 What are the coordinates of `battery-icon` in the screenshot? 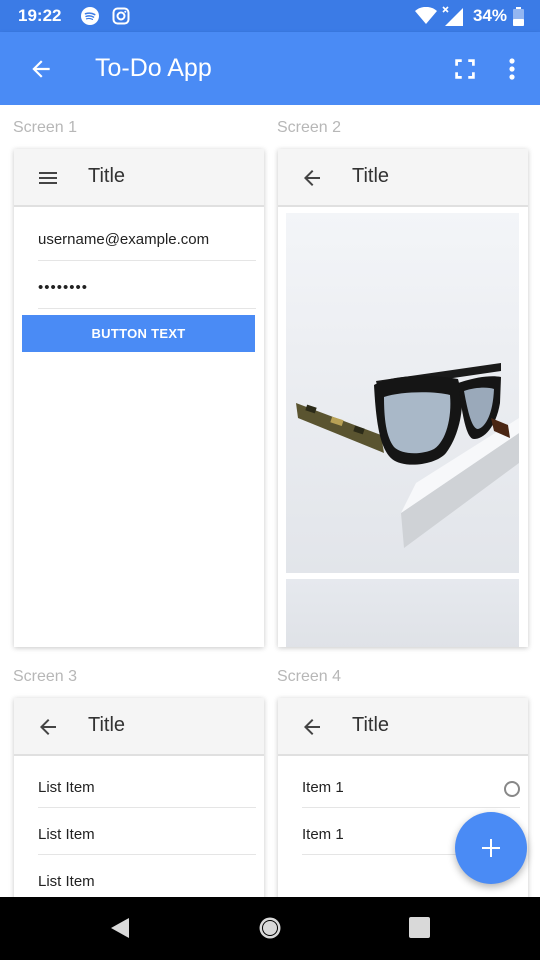 It's located at (518, 16).